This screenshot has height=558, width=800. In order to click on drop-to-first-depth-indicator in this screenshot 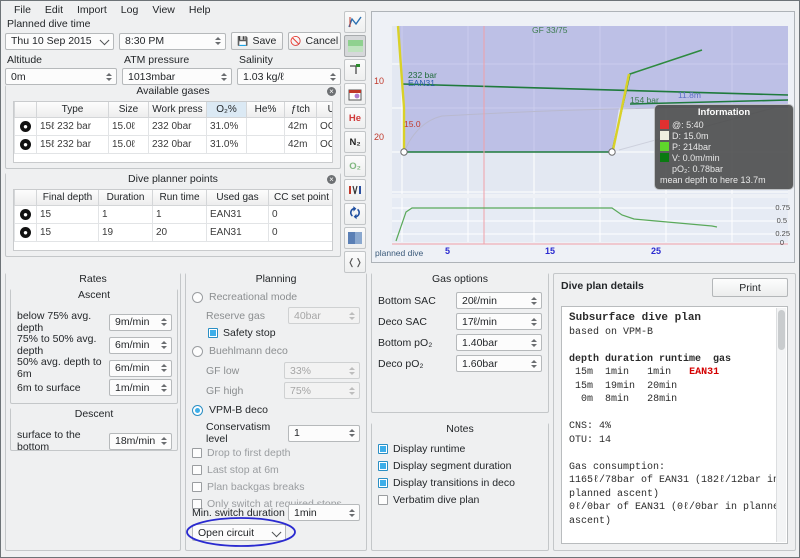, I will do `click(197, 453)`.